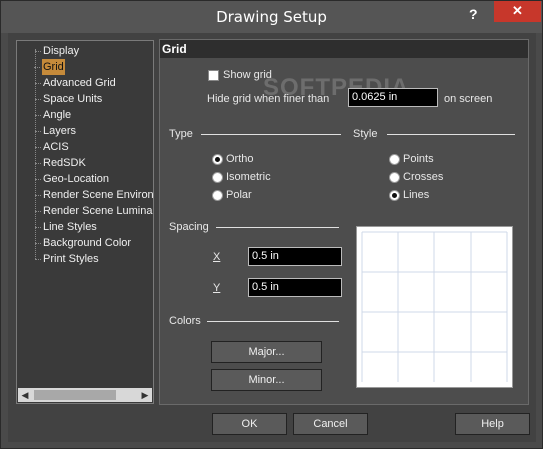  What do you see at coordinates (145, 395) in the screenshot?
I see `scroll-right-icon: ▶` at bounding box center [145, 395].